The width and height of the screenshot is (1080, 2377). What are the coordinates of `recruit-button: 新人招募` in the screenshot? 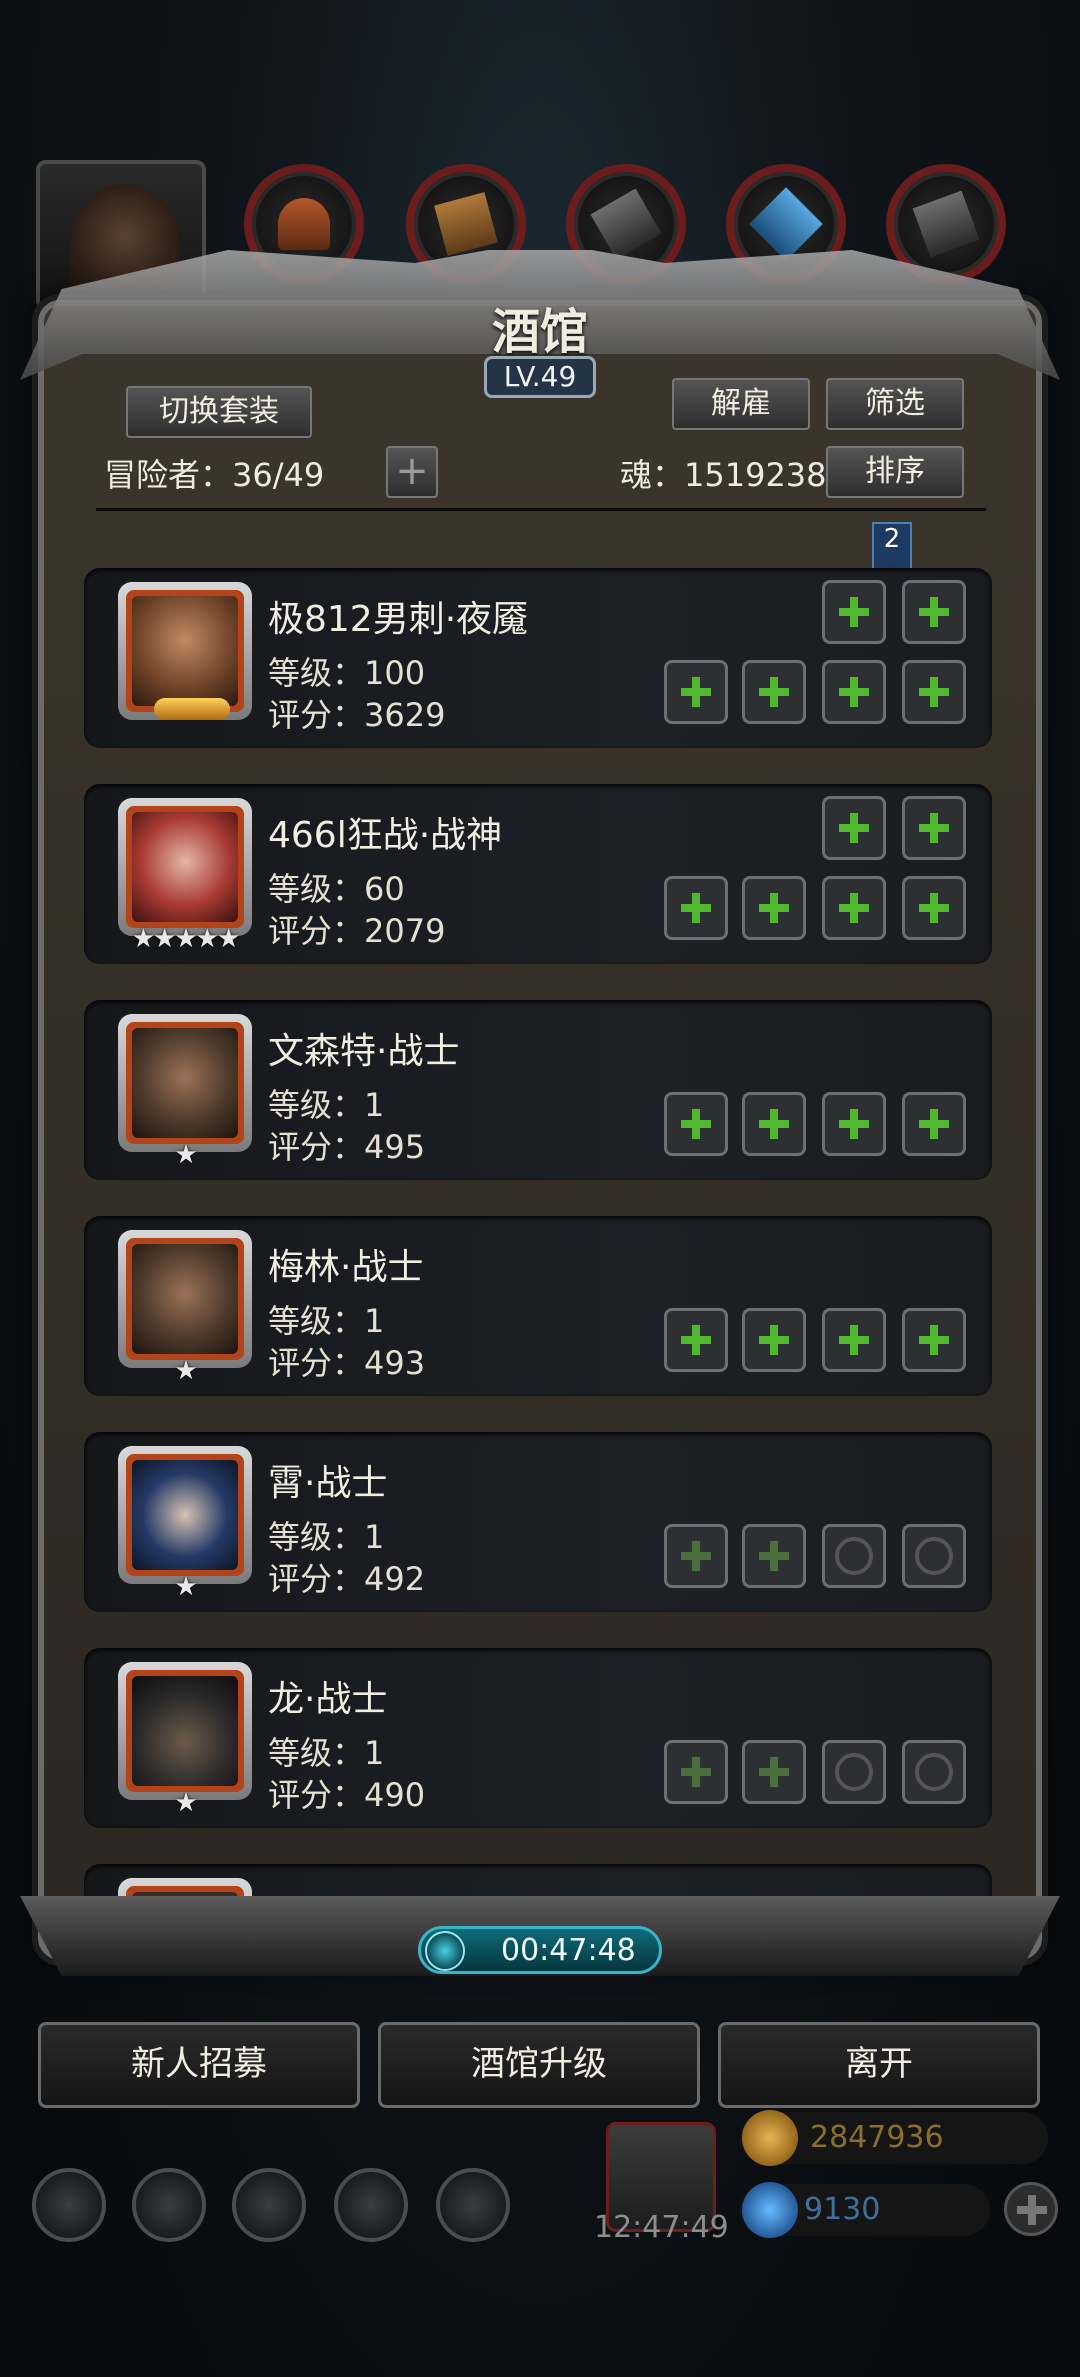 It's located at (199, 2065).